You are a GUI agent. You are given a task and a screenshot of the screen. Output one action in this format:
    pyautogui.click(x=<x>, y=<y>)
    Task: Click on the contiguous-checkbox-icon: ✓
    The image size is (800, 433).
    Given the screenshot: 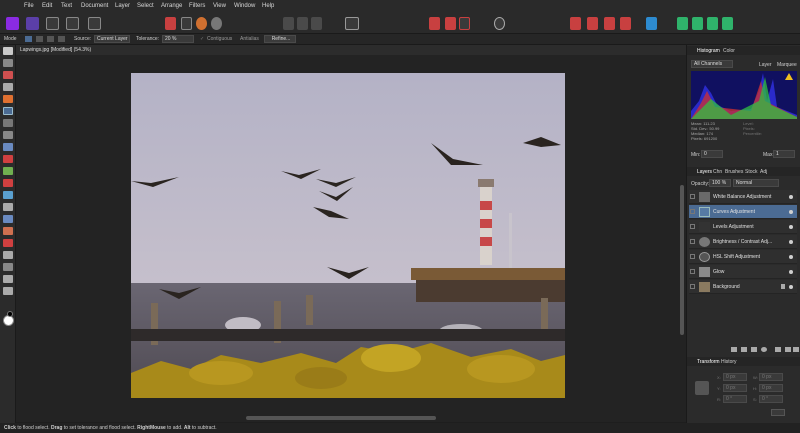 What is the action you would take?
    pyautogui.click(x=202, y=39)
    